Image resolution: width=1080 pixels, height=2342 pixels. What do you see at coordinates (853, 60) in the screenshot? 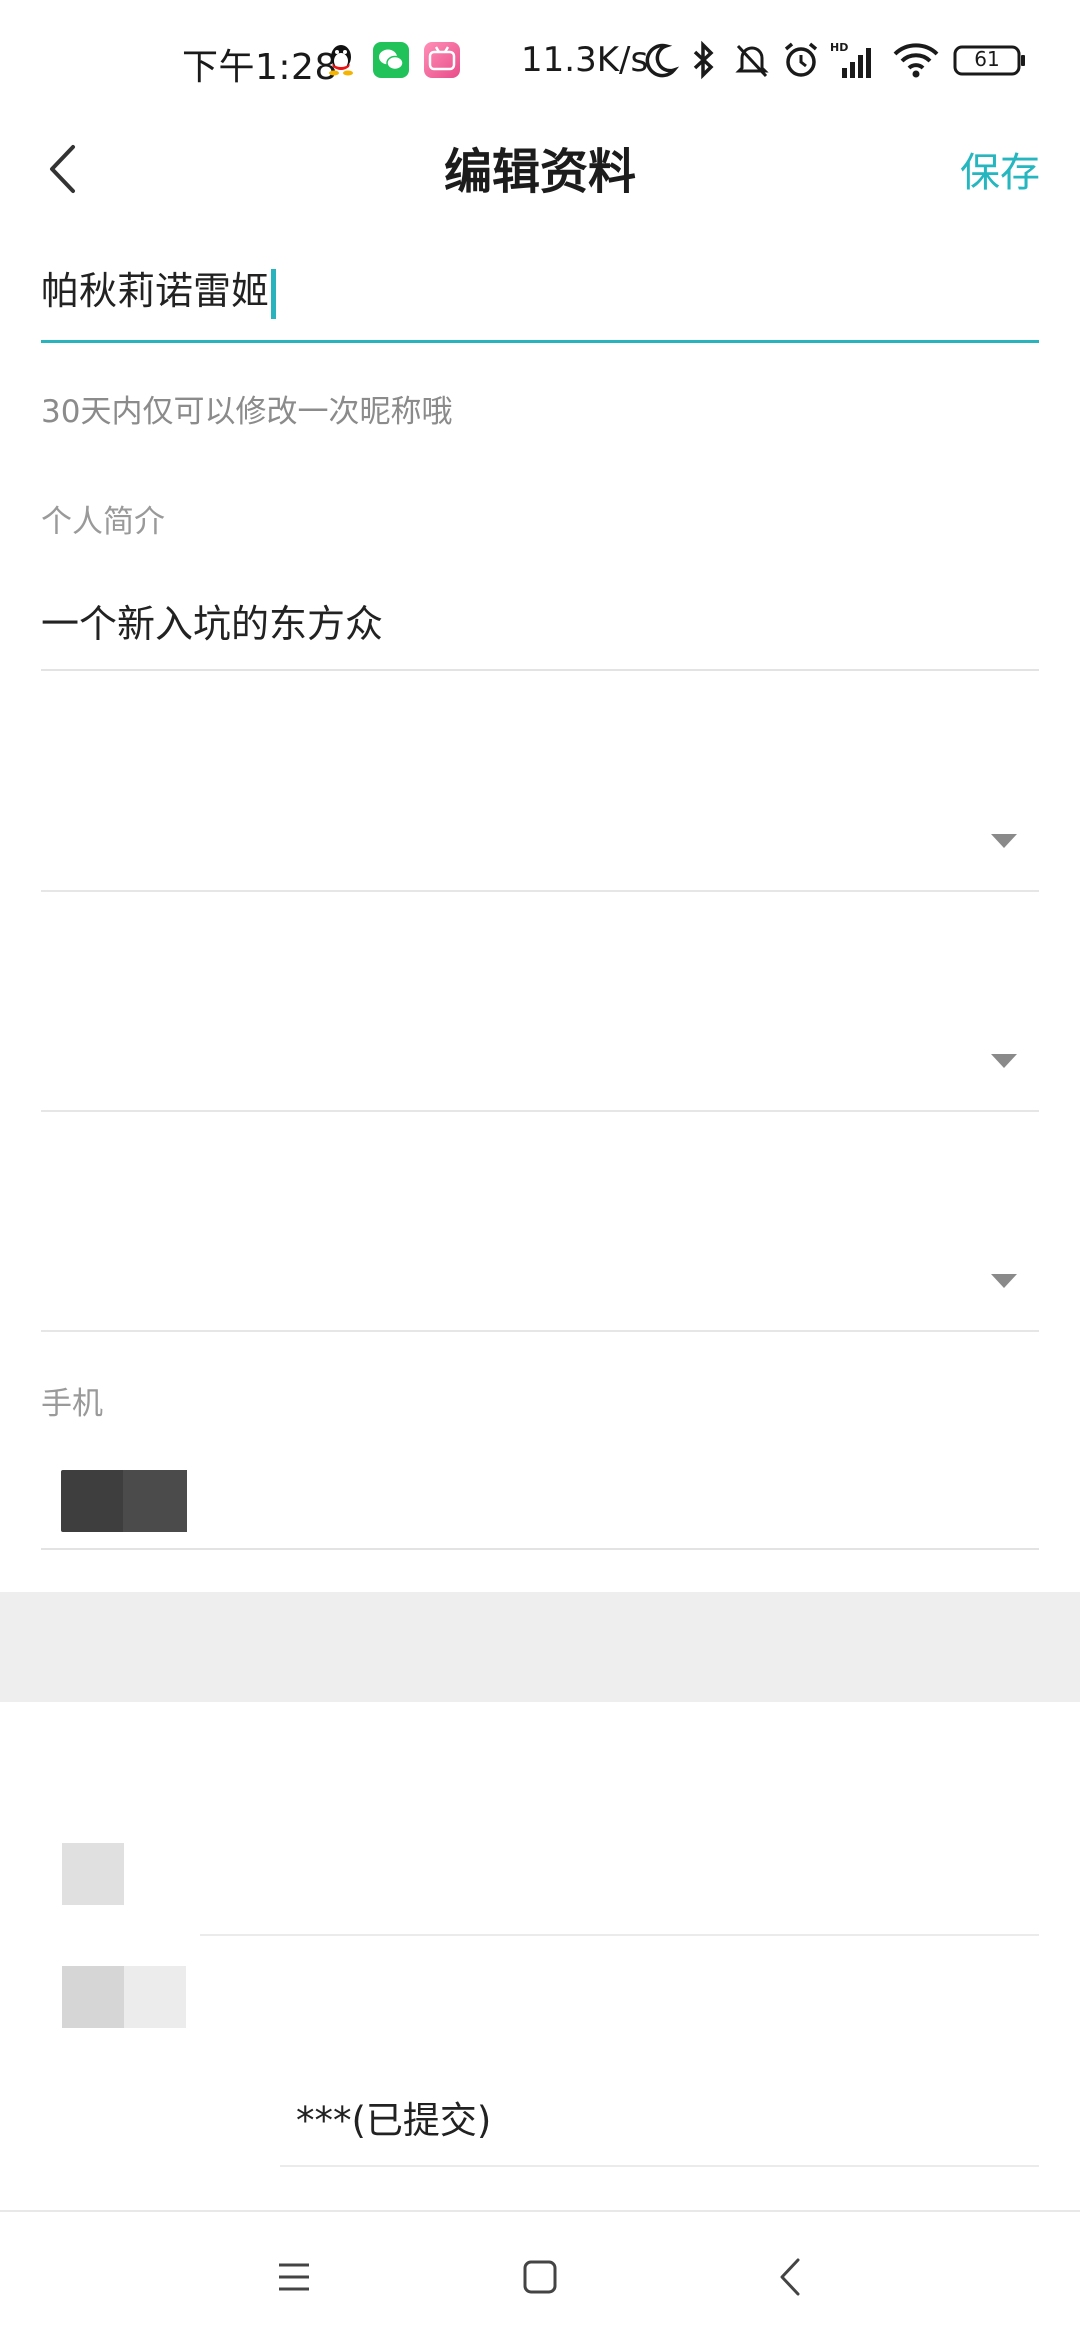
I see `signal-icon: HD` at bounding box center [853, 60].